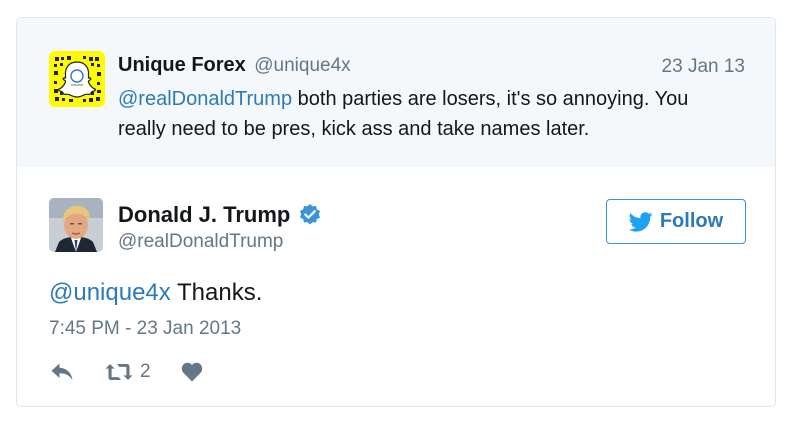  I want to click on tweet-text: @unique4x Thanks., so click(155, 293).